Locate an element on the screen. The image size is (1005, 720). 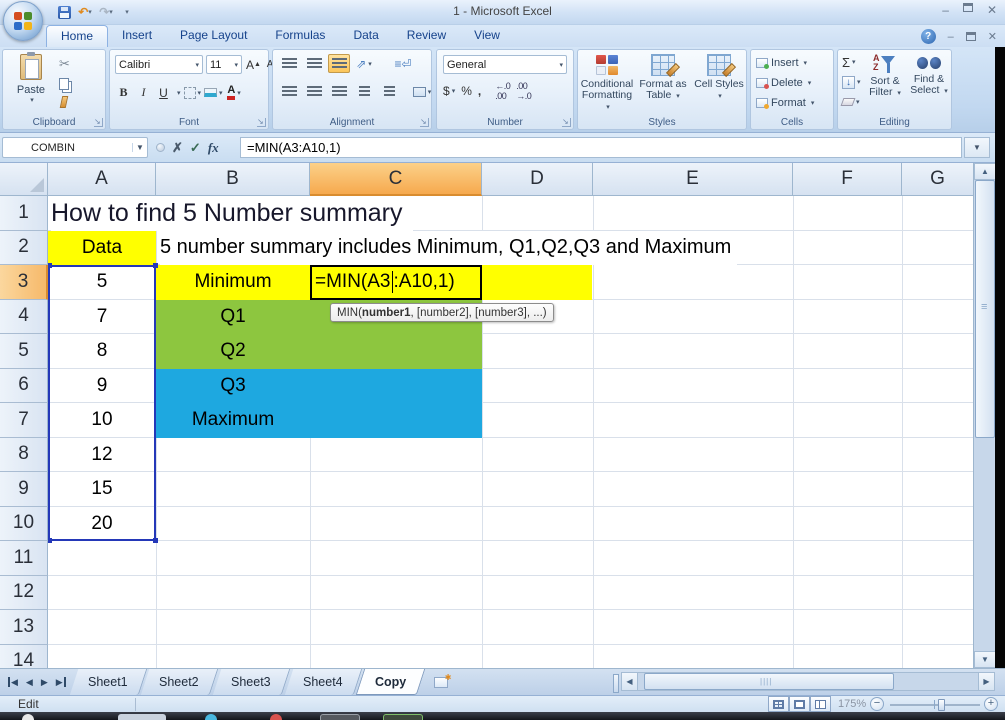
cancel-entry-button: ✗ is located at coordinates (177, 148).